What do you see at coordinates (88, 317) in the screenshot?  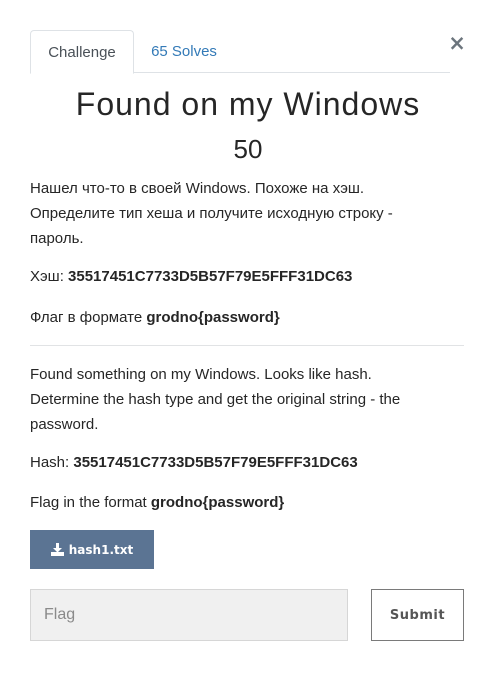 I see `flag-label-ru: Флаг в формате` at bounding box center [88, 317].